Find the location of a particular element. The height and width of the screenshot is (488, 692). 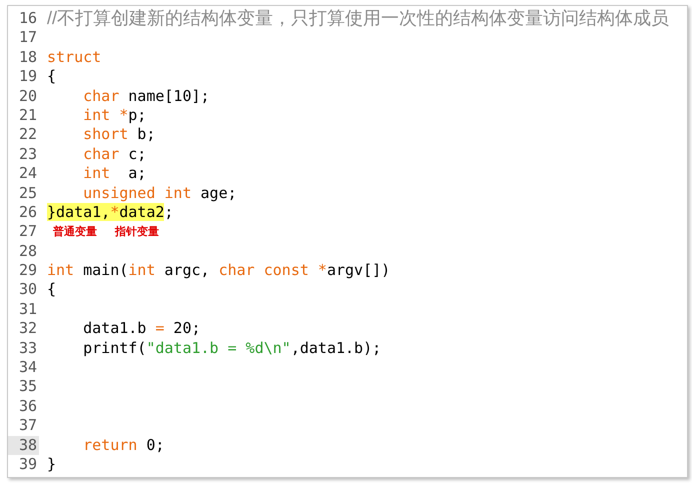

line-number: 19 is located at coordinates (28, 77).